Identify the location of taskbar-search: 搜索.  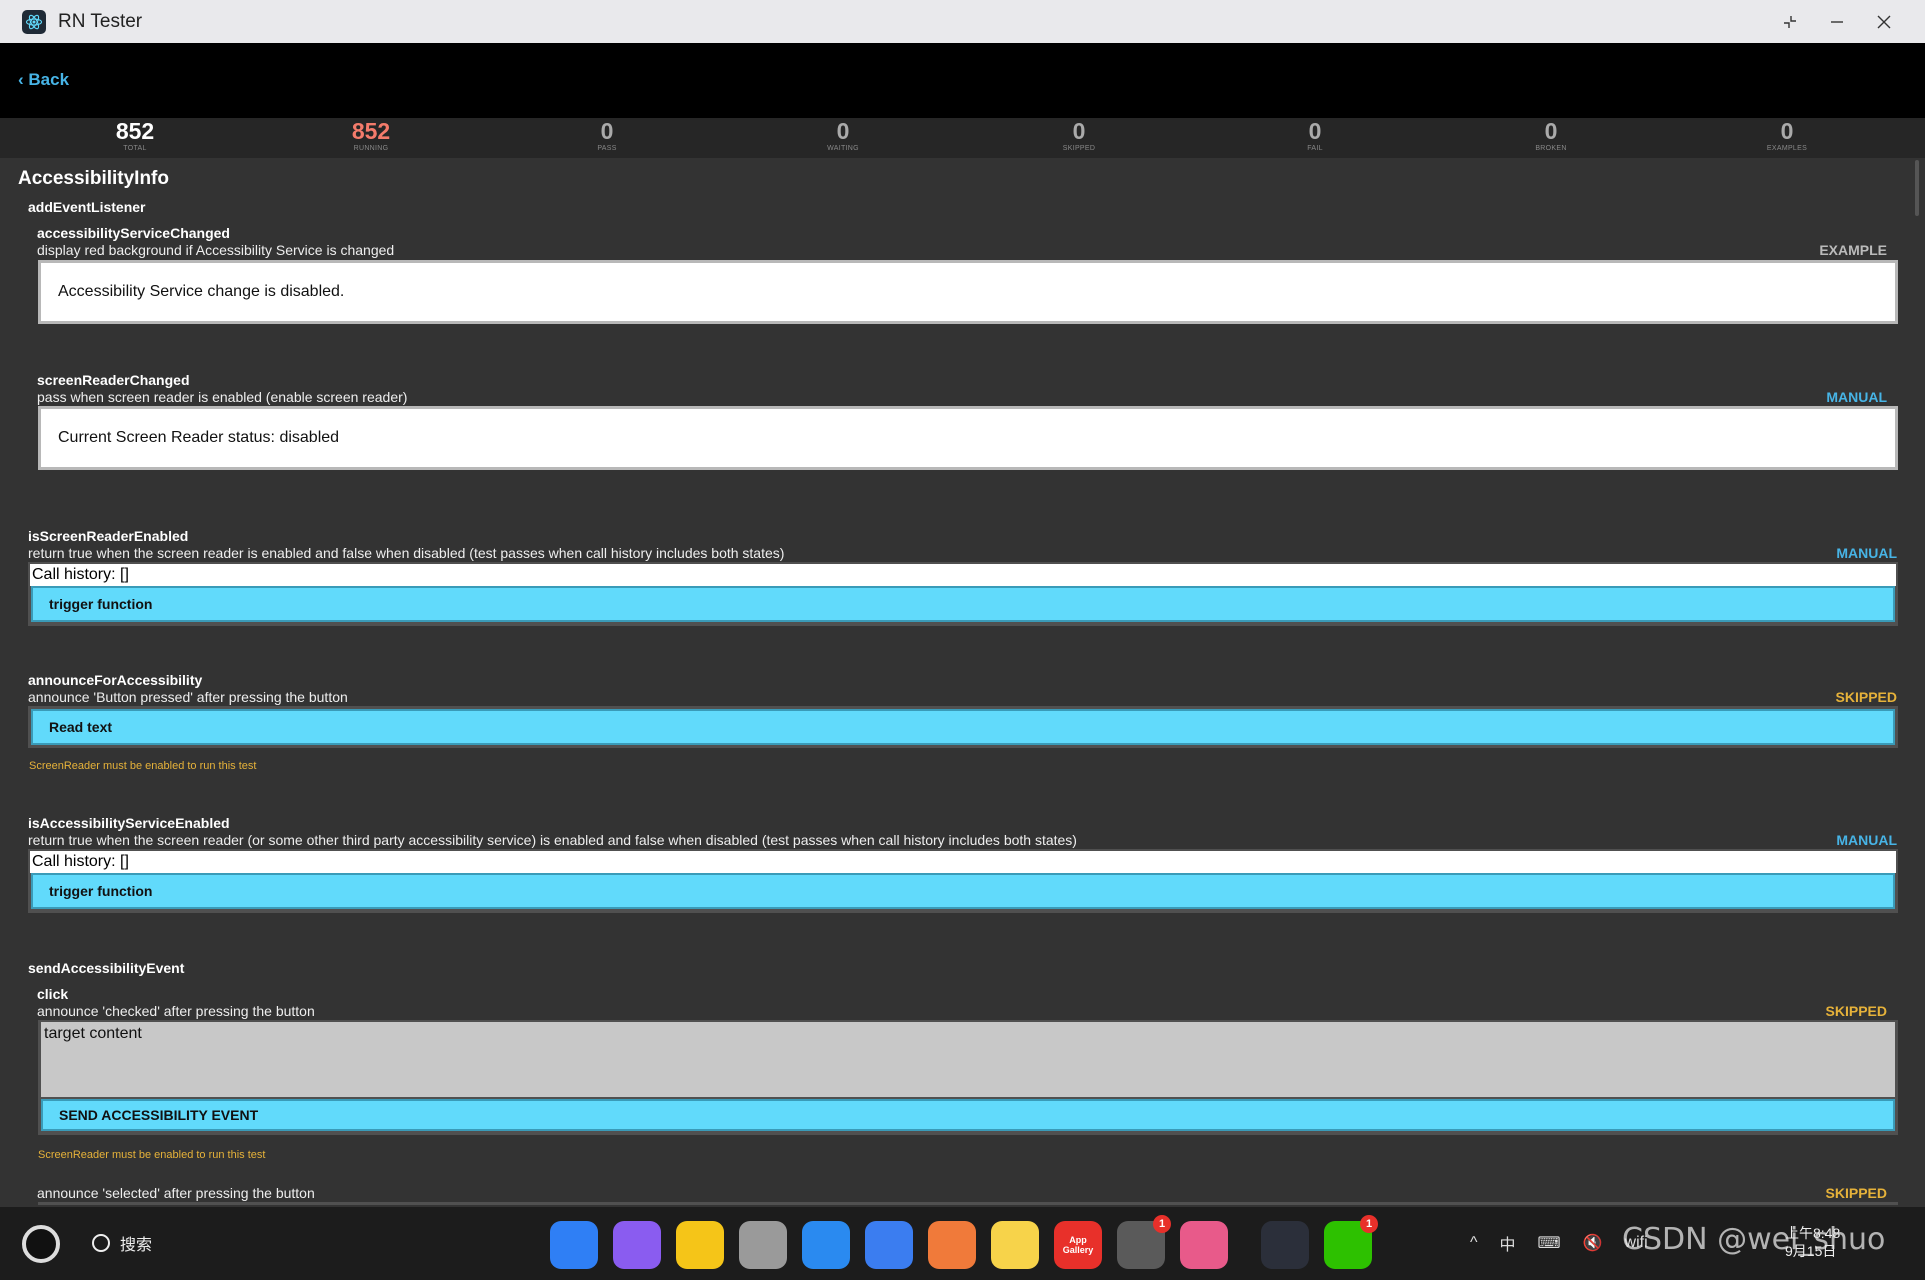
(122, 1243).